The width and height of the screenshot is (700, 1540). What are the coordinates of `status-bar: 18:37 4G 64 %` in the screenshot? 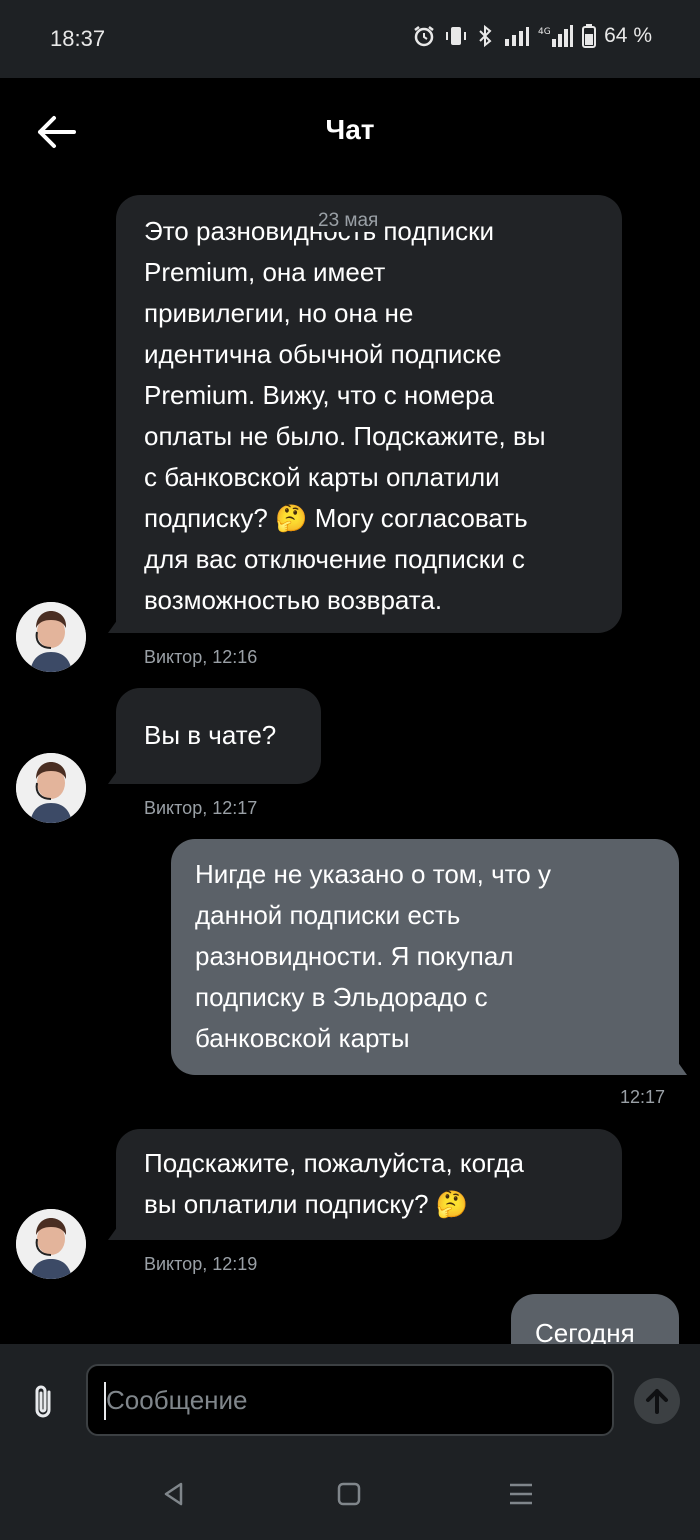 It's located at (350, 39).